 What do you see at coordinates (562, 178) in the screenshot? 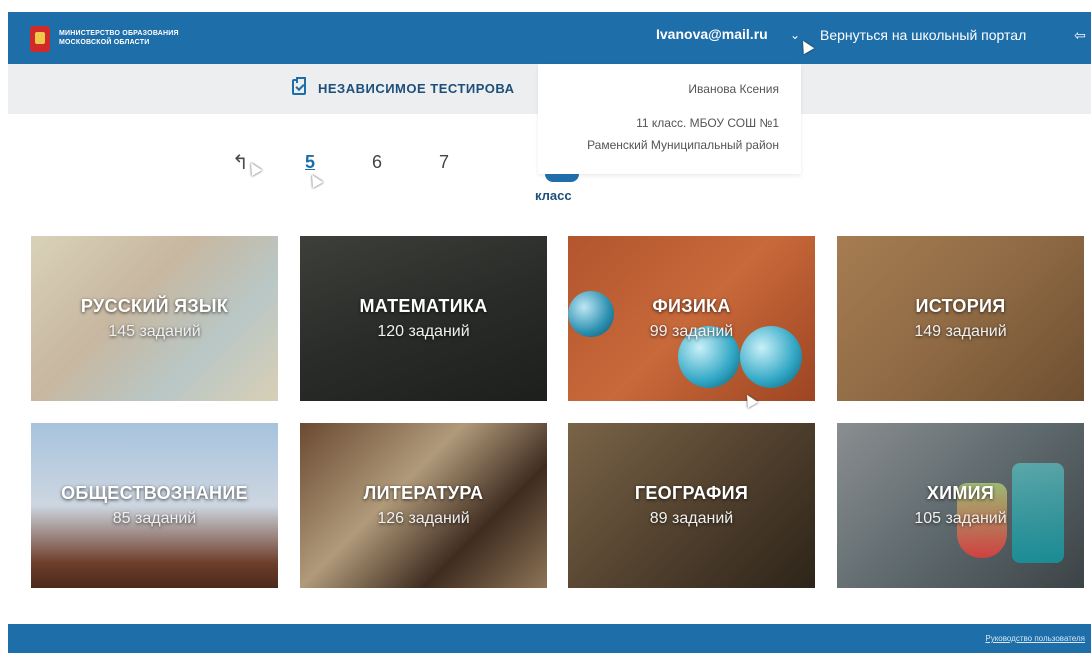
I see `selected-grade-indicator` at bounding box center [562, 178].